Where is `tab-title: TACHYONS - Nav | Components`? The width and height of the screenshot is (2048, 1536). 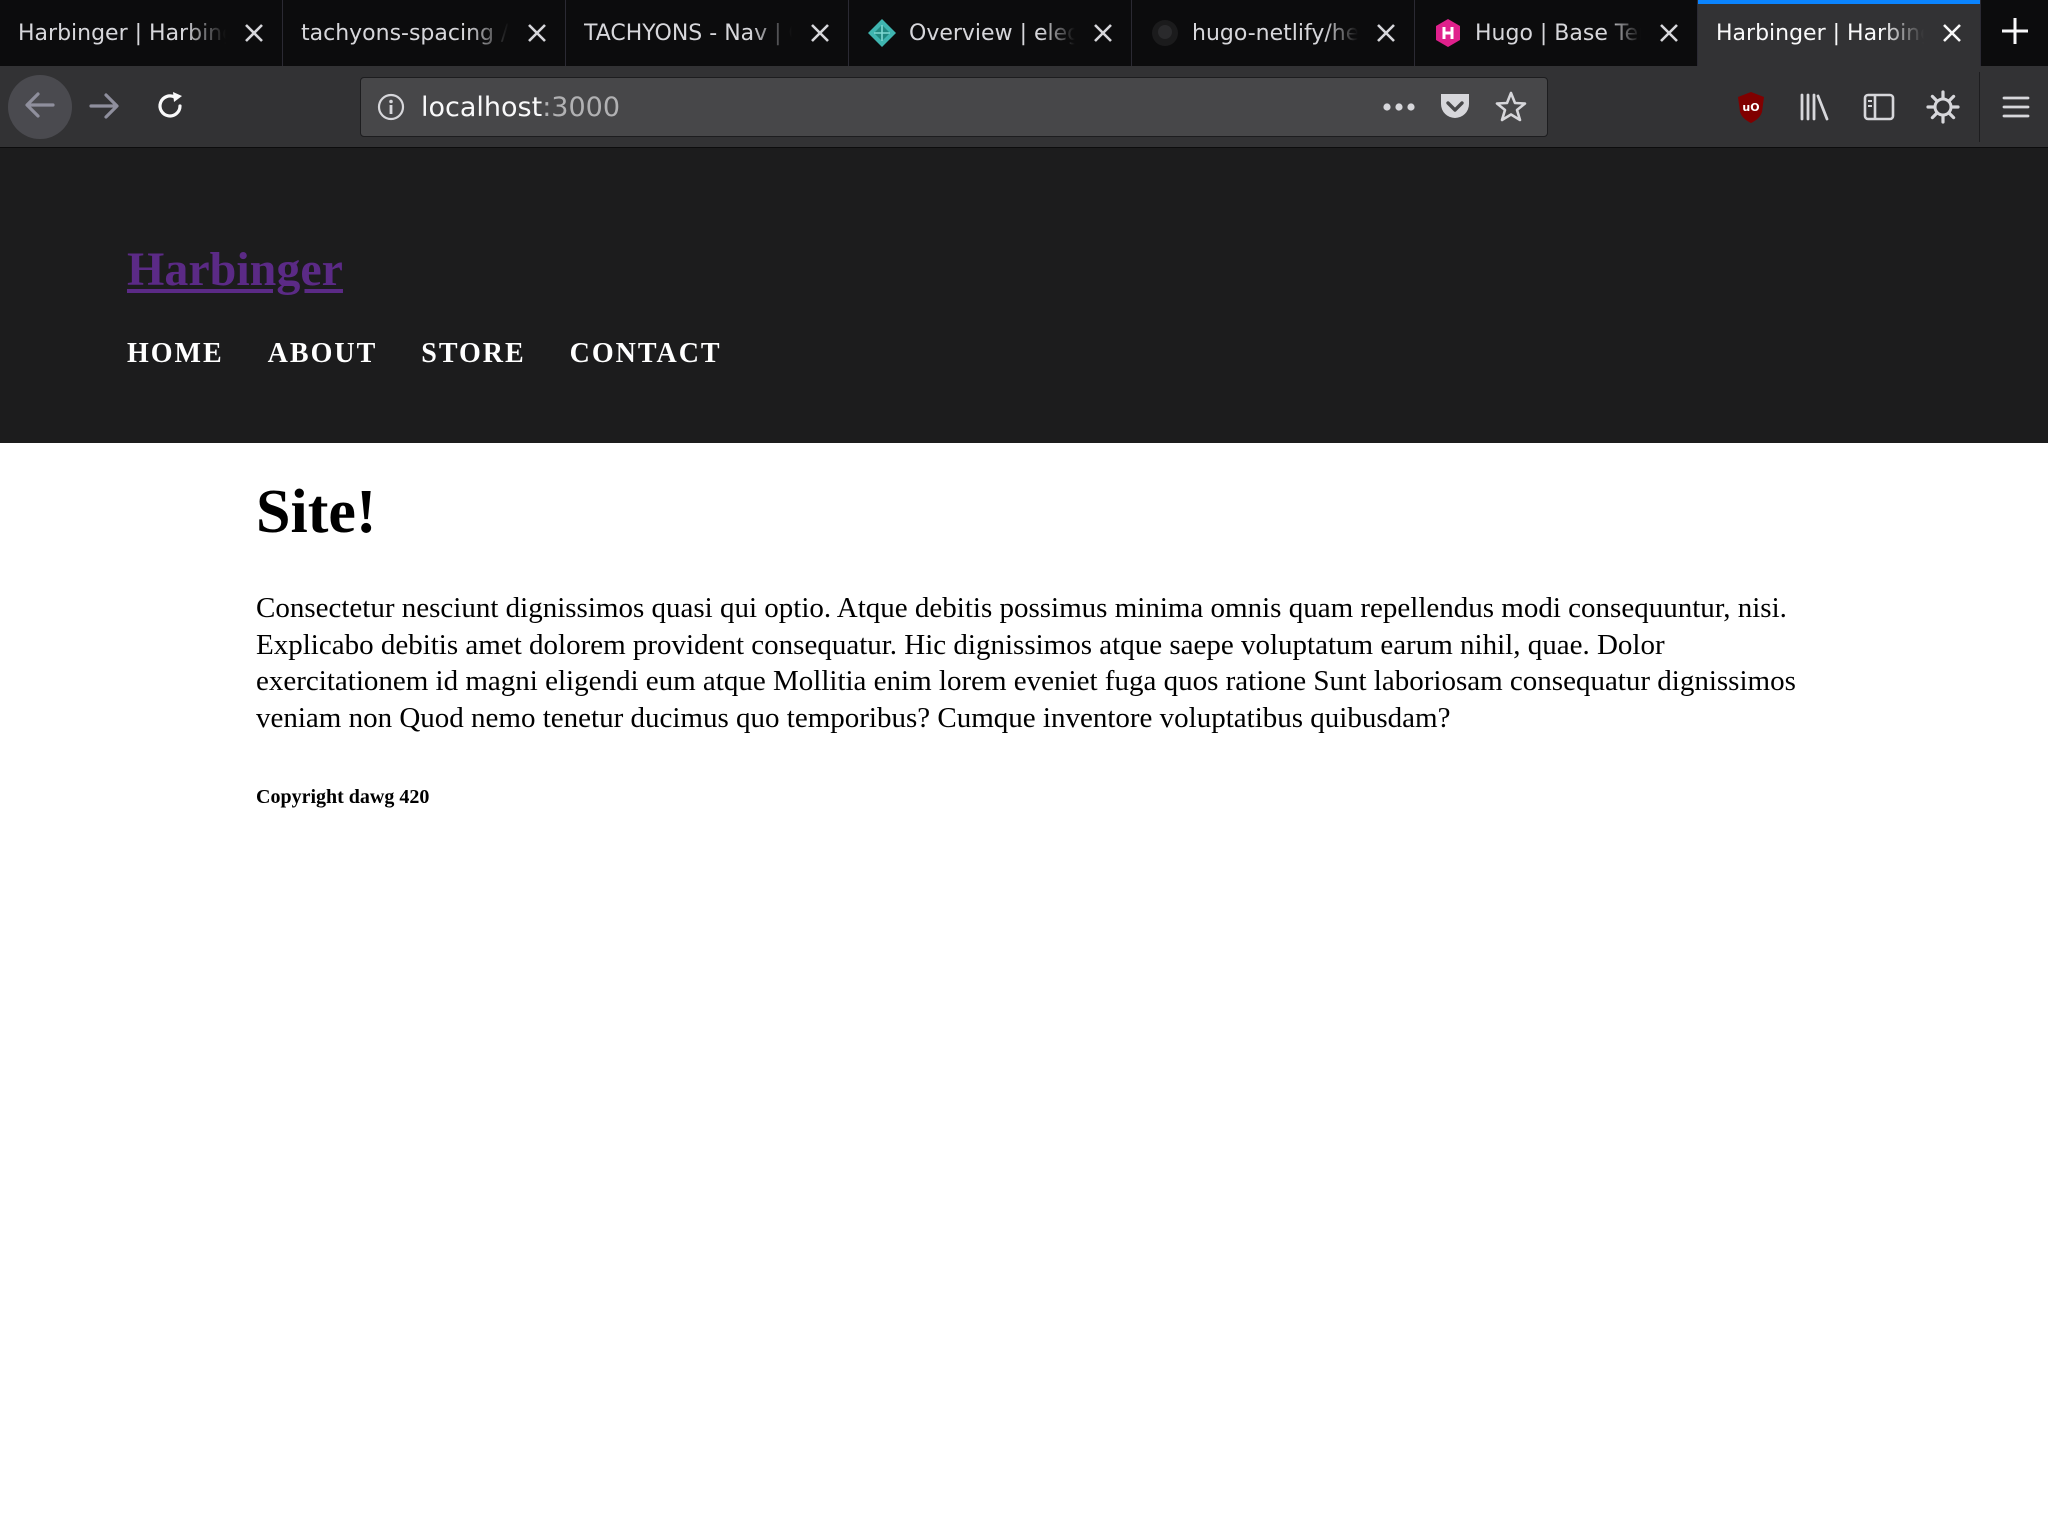
tab-title: TACHYONS - Nav | Components is located at coordinates (688, 33).